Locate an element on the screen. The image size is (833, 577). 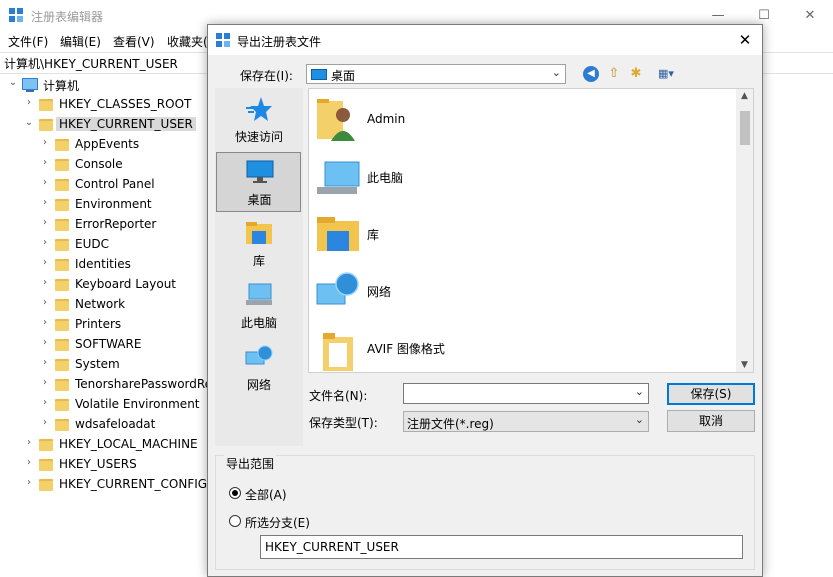
scroll-thumb is located at coordinates (745, 128).